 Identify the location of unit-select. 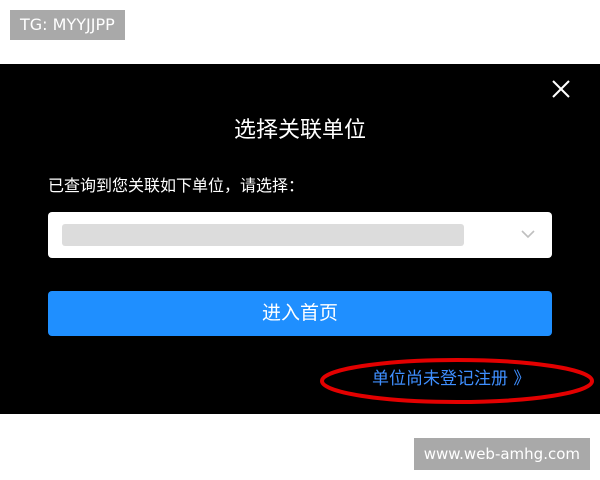
(300, 235).